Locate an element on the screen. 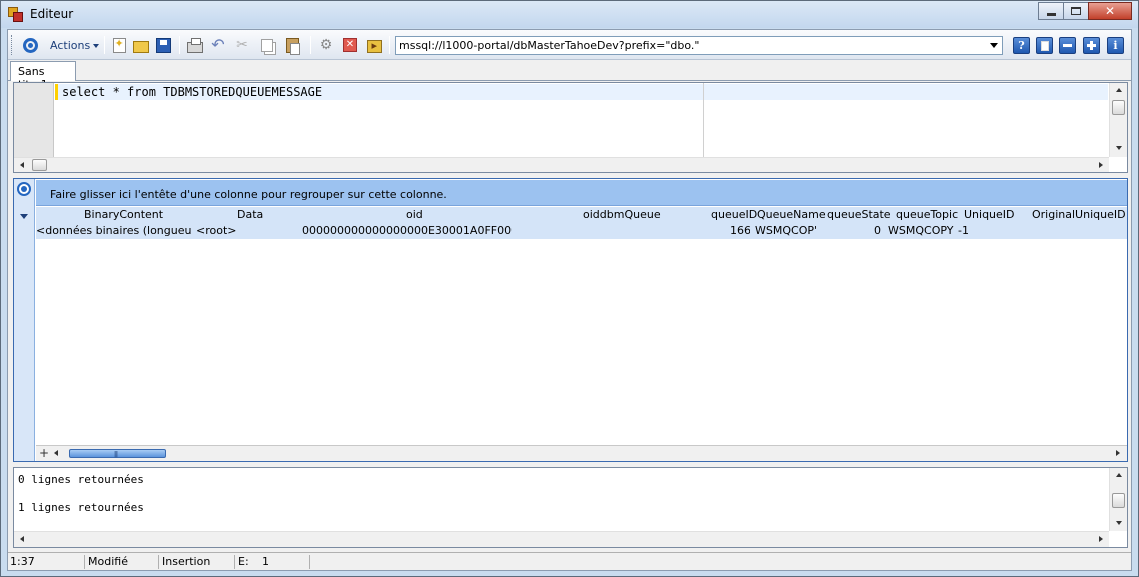  line-change-marker is located at coordinates (56, 92).